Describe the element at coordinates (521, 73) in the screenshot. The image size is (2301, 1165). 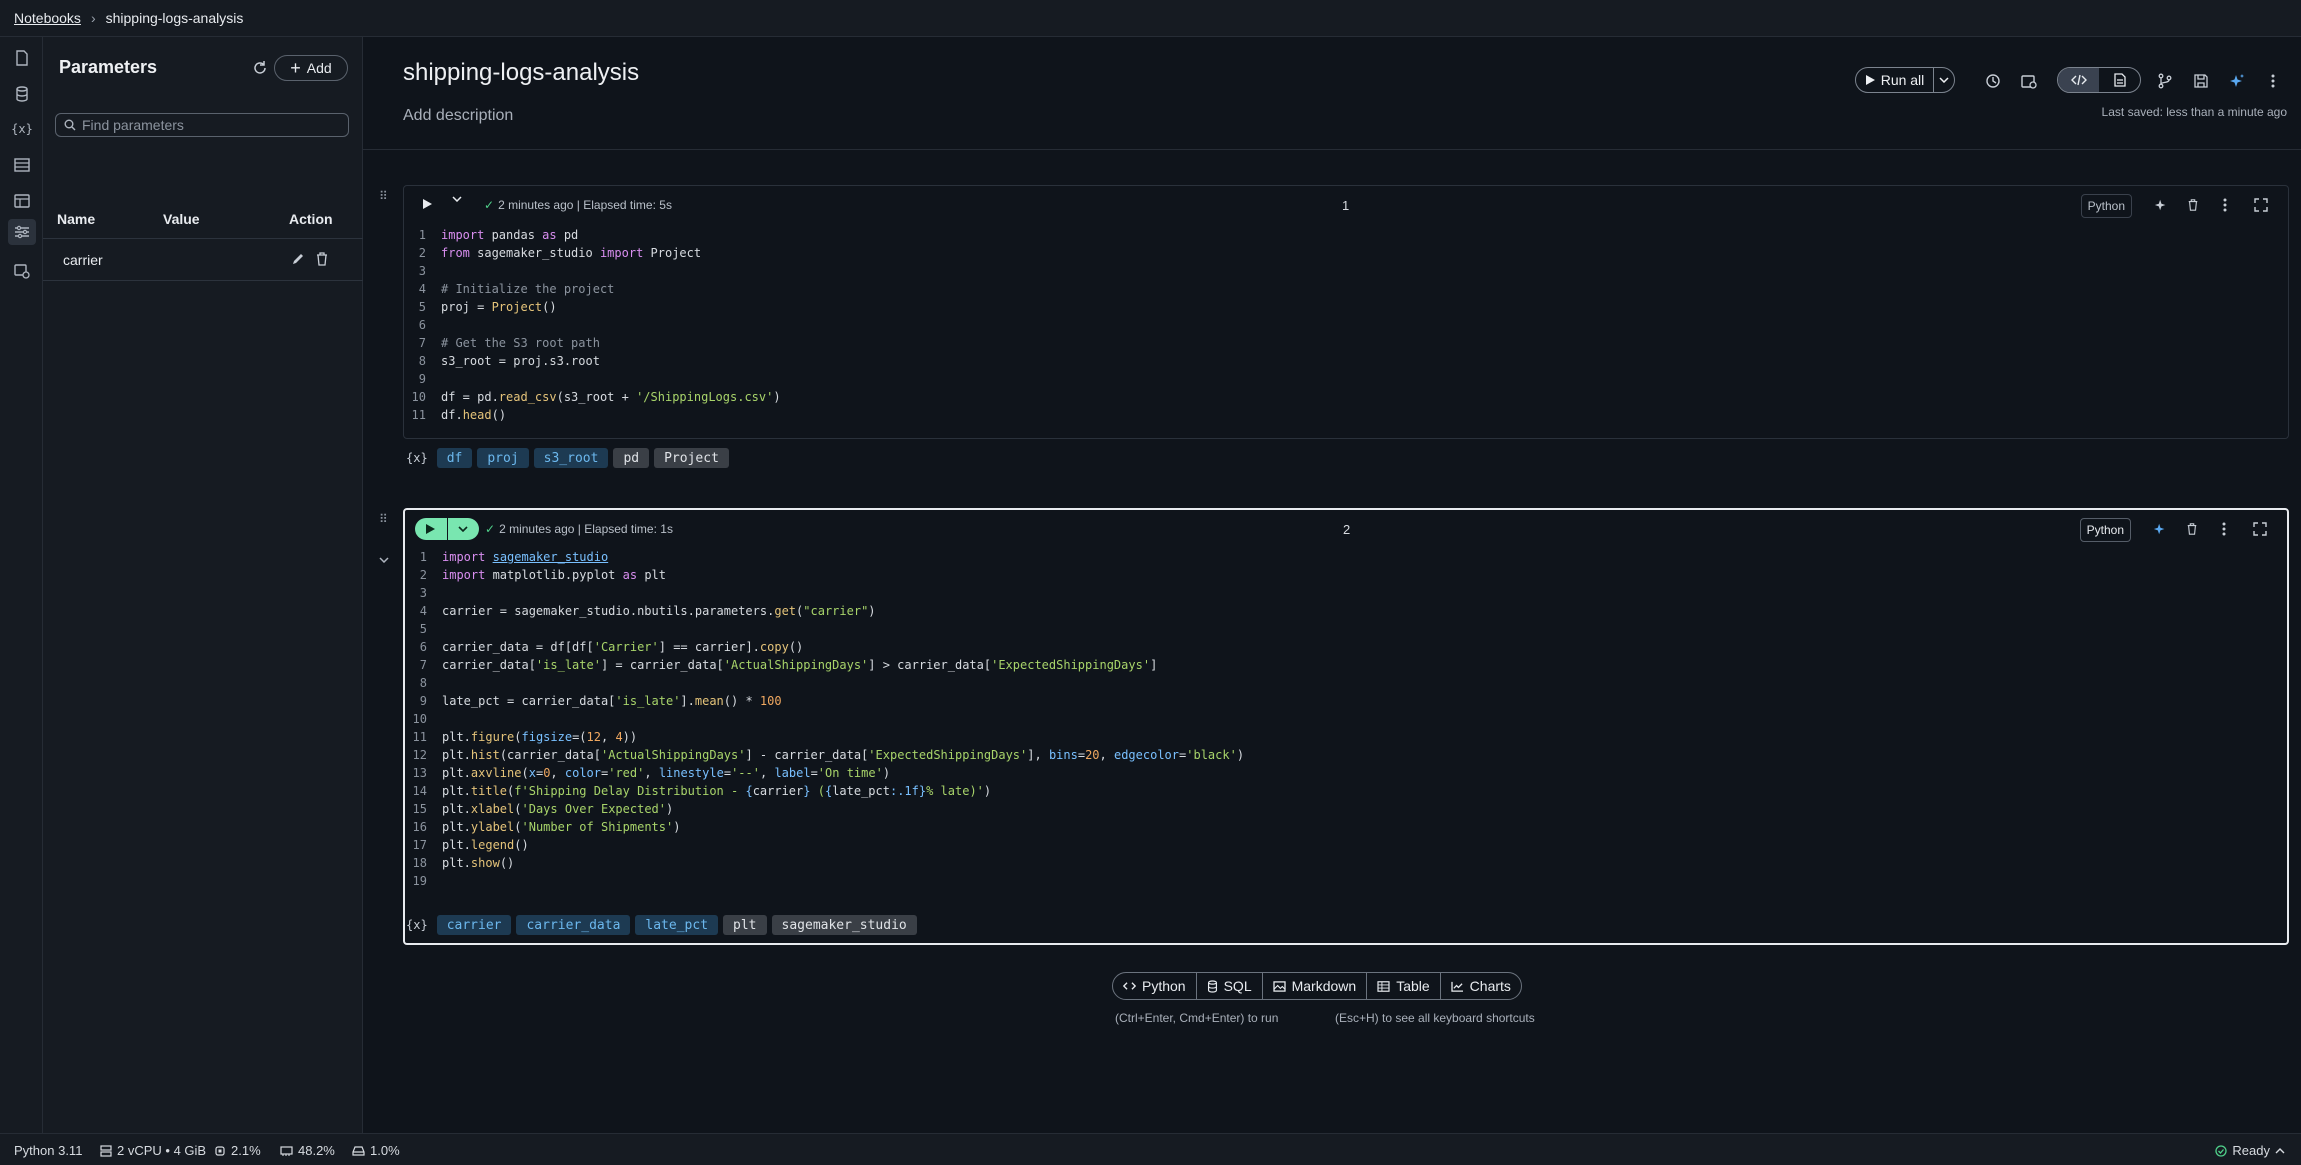
I see `notebook-title: shipping-logs-analysis` at that location.